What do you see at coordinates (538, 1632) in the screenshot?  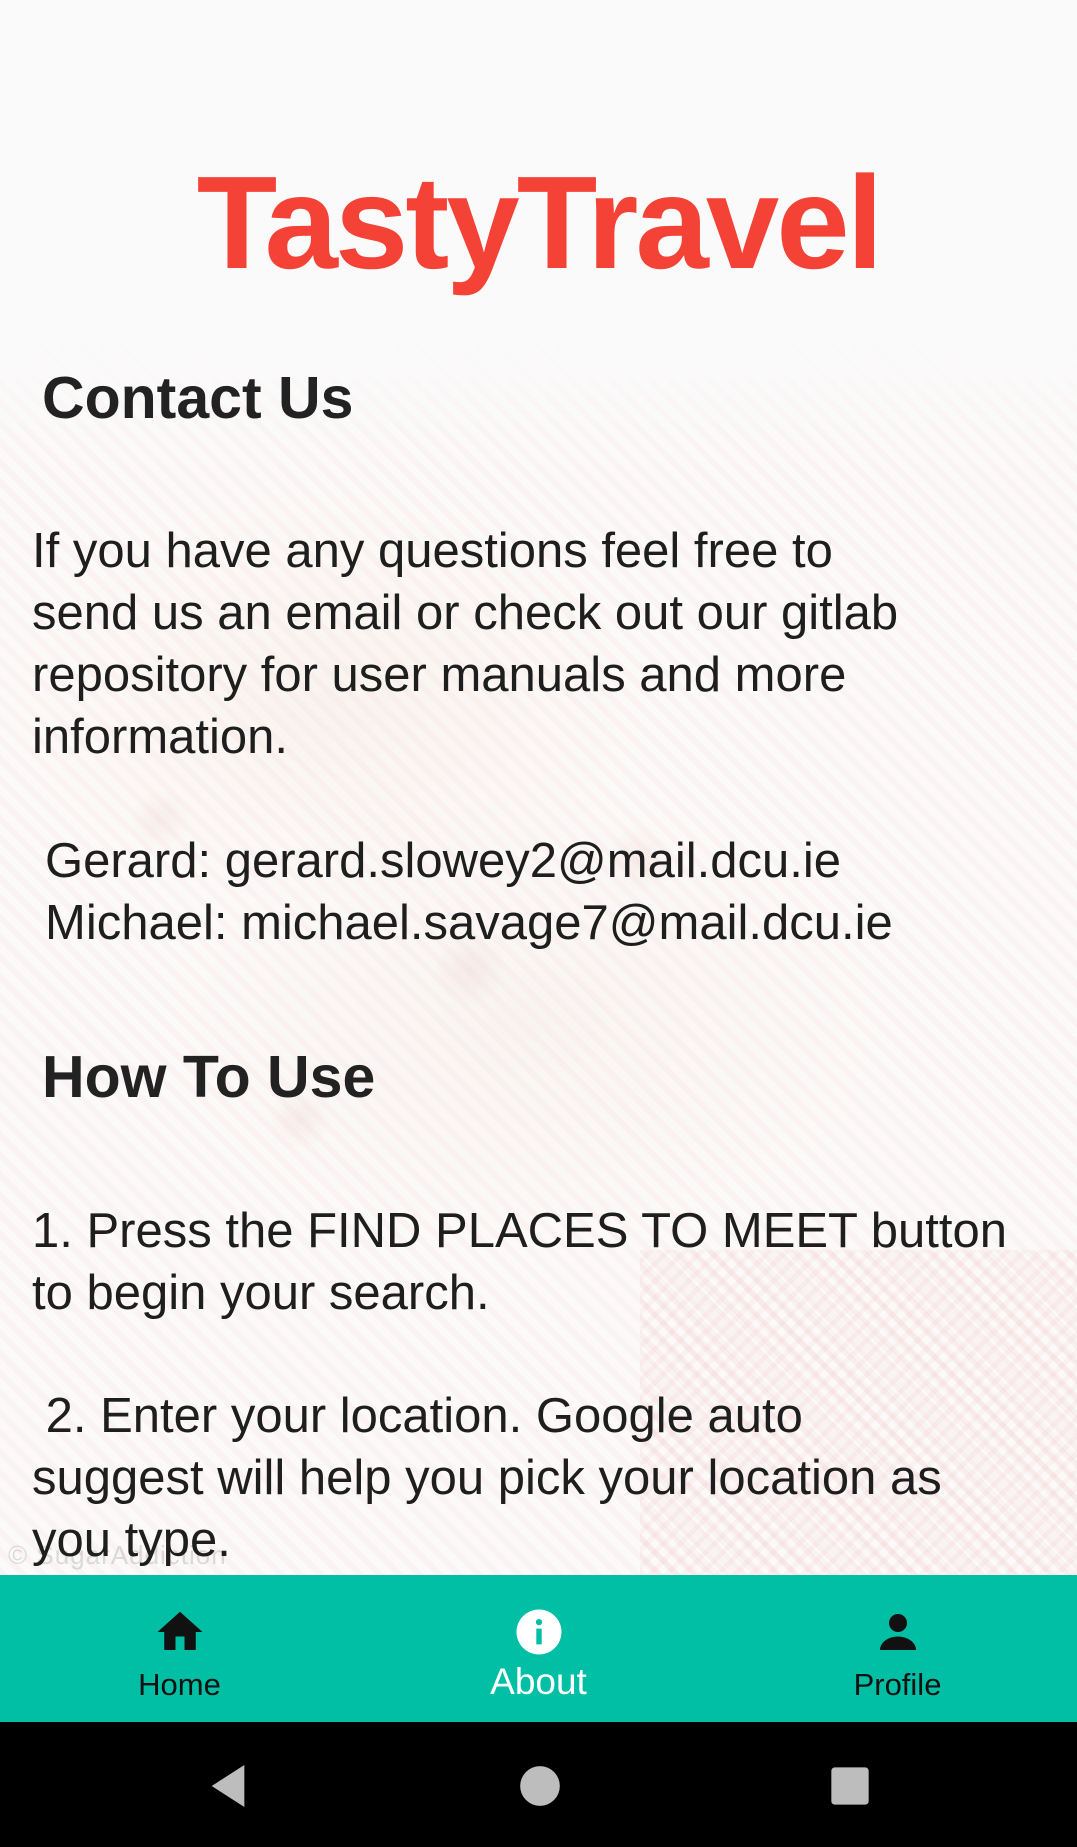 I see `info-icon` at bounding box center [538, 1632].